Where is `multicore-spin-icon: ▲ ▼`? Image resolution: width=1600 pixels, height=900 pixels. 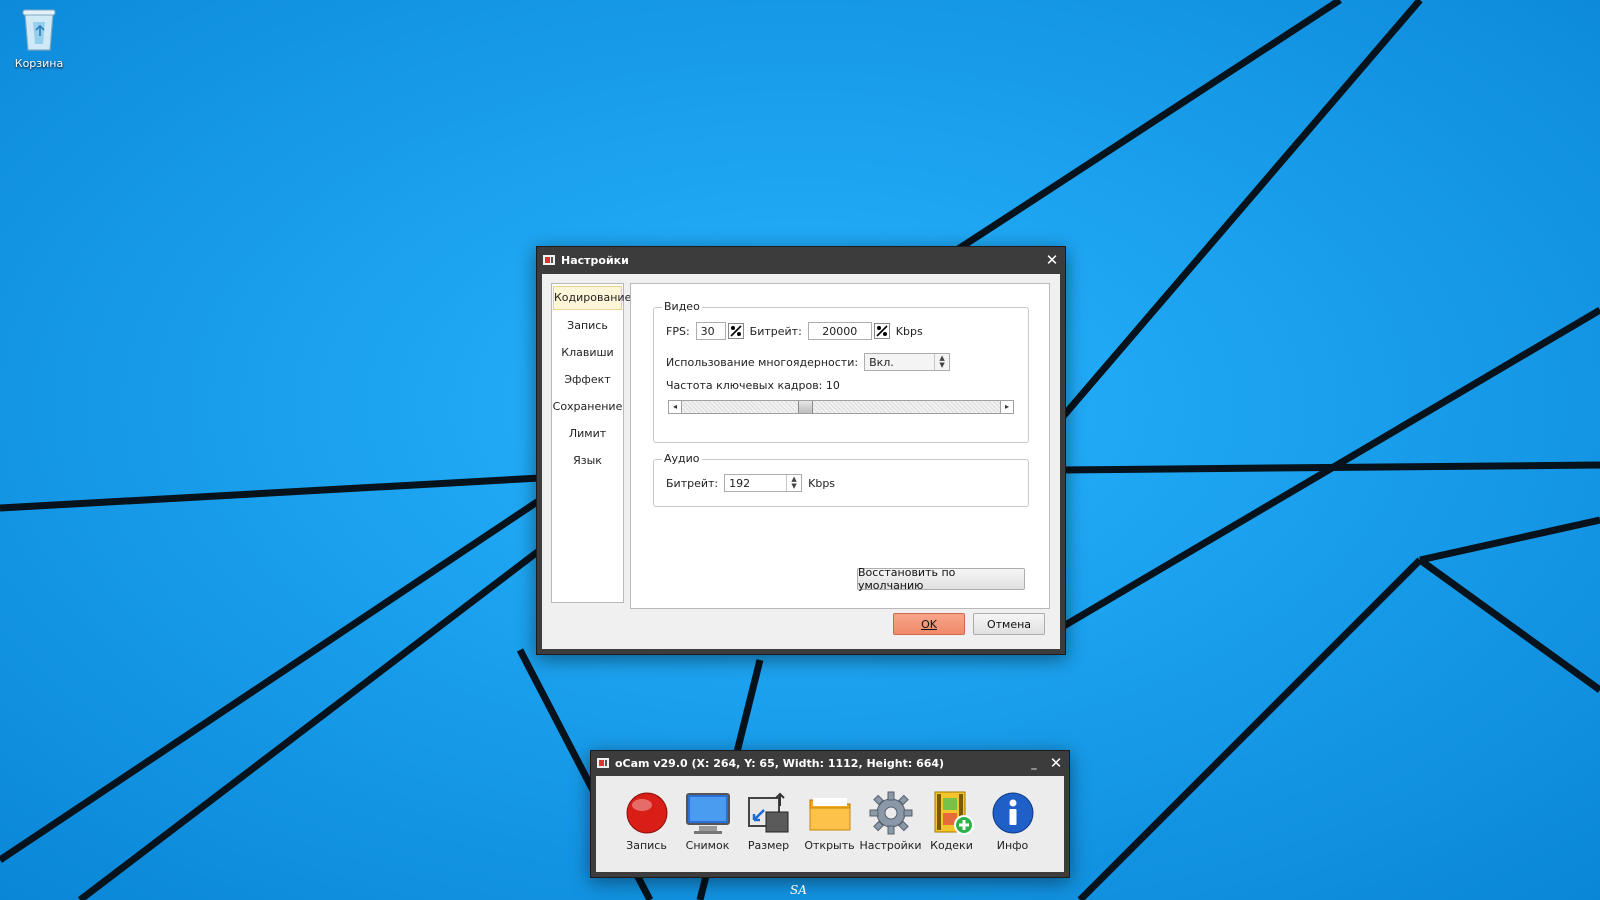
multicore-spin-icon: ▲ ▼ is located at coordinates (941, 362).